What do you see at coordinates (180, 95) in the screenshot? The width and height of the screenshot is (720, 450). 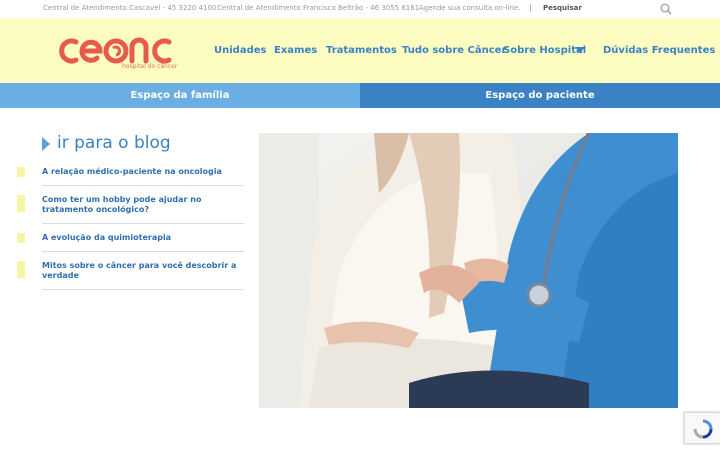 I see `tab-espaco-familia: Espaço da família` at bounding box center [180, 95].